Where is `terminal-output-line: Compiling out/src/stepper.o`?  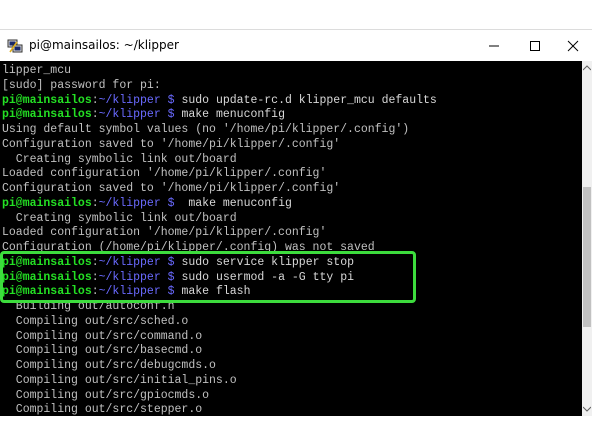 terminal-output-line: Compiling out/src/stepper.o is located at coordinates (102, 409).